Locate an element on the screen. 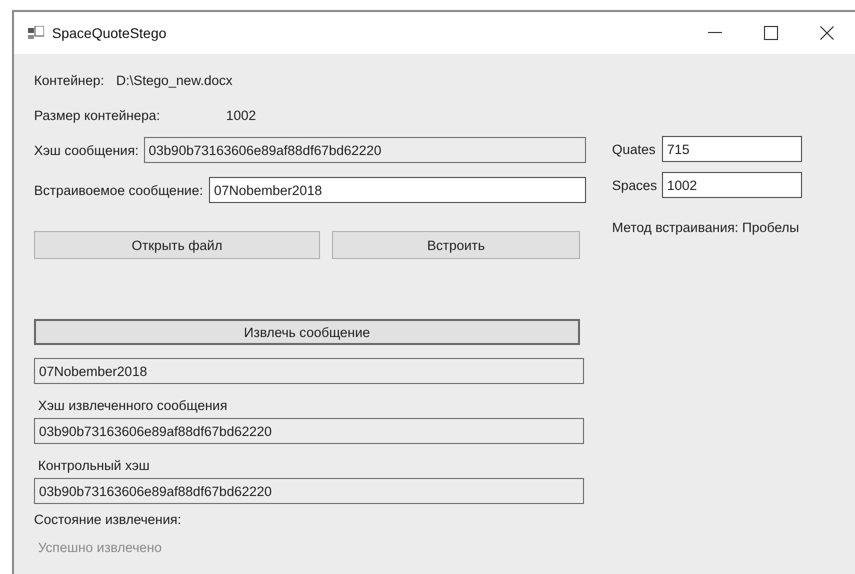 Image resolution: width=855 pixels, height=574 pixels. quotes-label: Quates is located at coordinates (634, 149).